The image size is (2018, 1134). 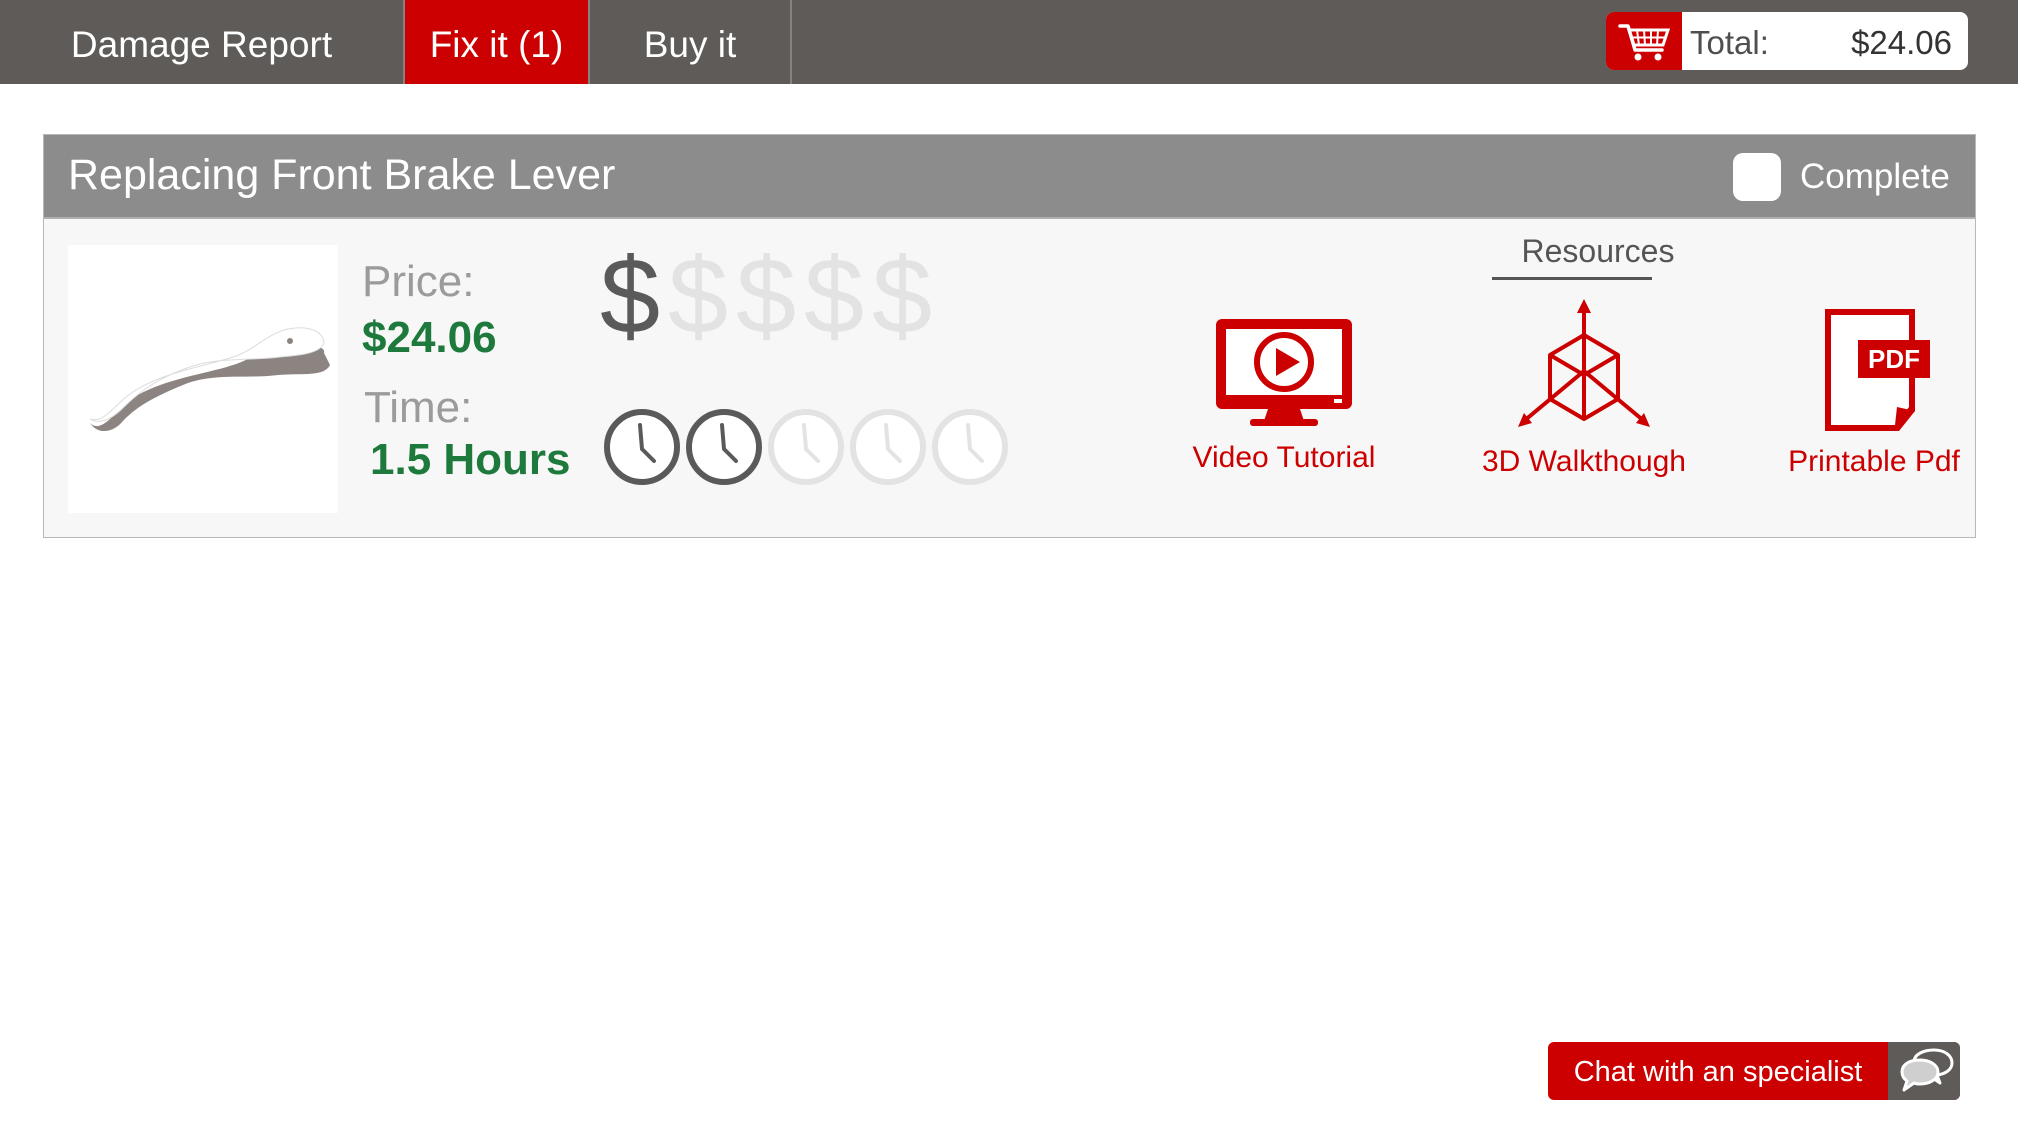 I want to click on tab-fix-it: Fix it (1), so click(x=497, y=42).